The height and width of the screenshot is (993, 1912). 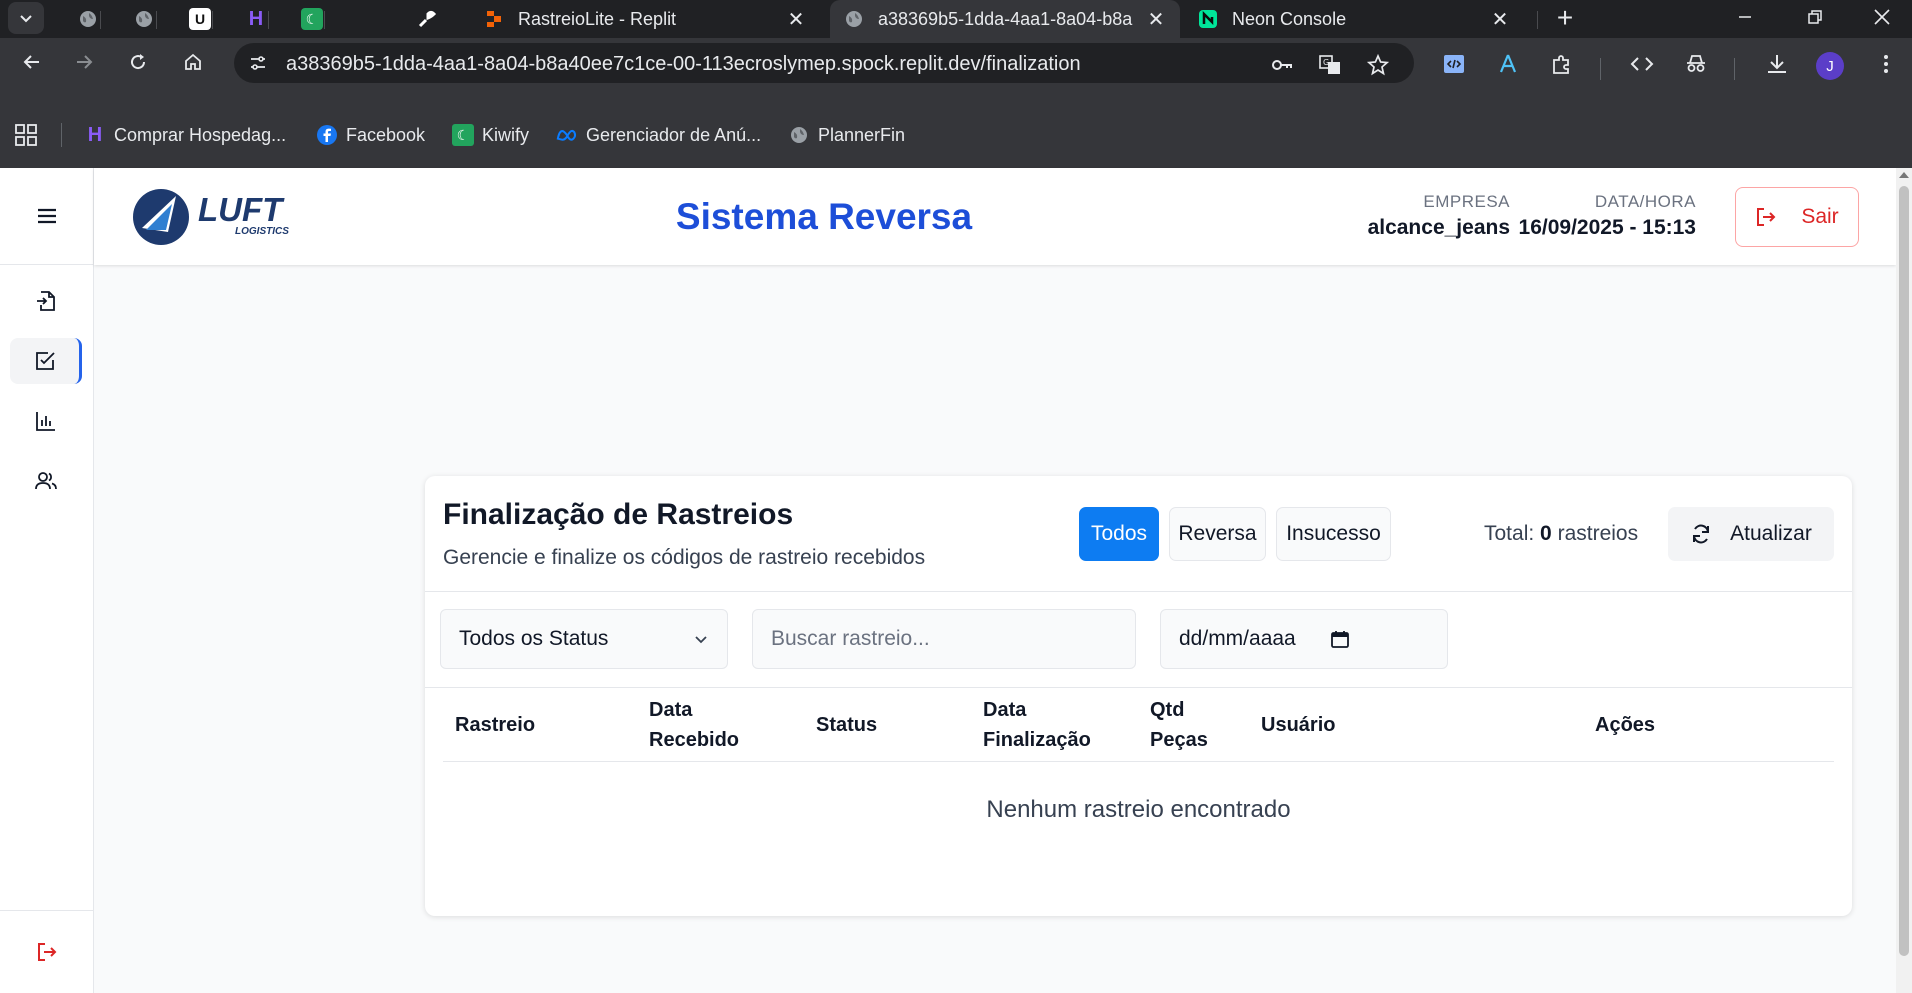 I want to click on column-header-data-recebido: Data Recebido, so click(x=694, y=725).